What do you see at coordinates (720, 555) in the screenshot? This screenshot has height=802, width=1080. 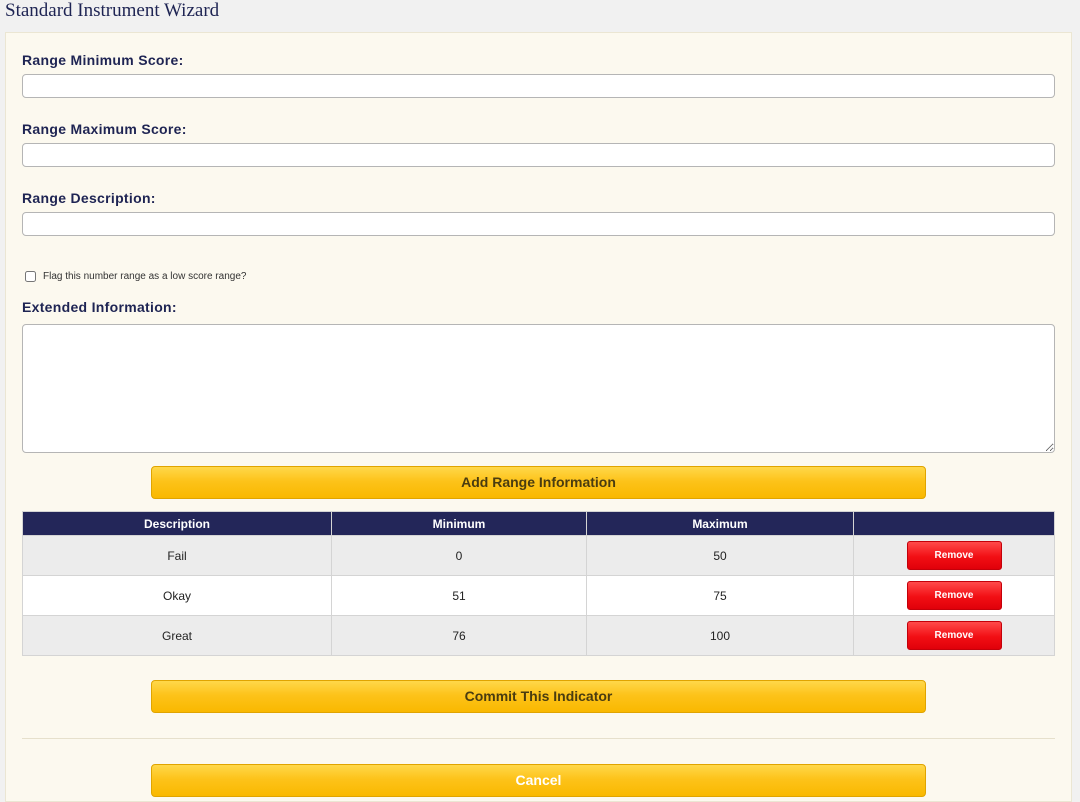 I see `row-maximum: 50` at bounding box center [720, 555].